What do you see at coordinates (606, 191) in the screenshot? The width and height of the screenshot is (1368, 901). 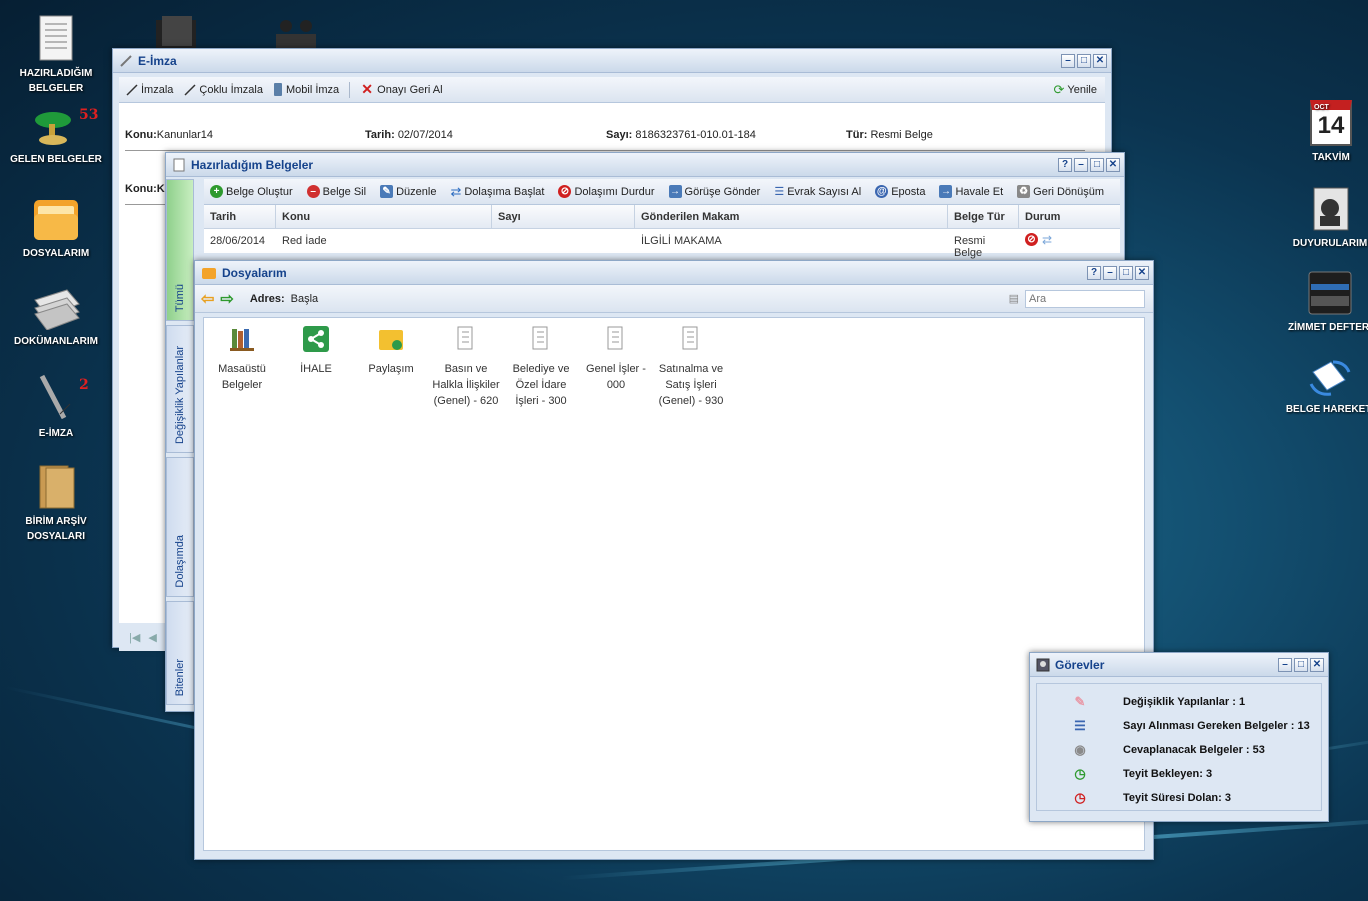 I see `stop-circulation-button: ⊘ Dolaşımı Durdur` at bounding box center [606, 191].